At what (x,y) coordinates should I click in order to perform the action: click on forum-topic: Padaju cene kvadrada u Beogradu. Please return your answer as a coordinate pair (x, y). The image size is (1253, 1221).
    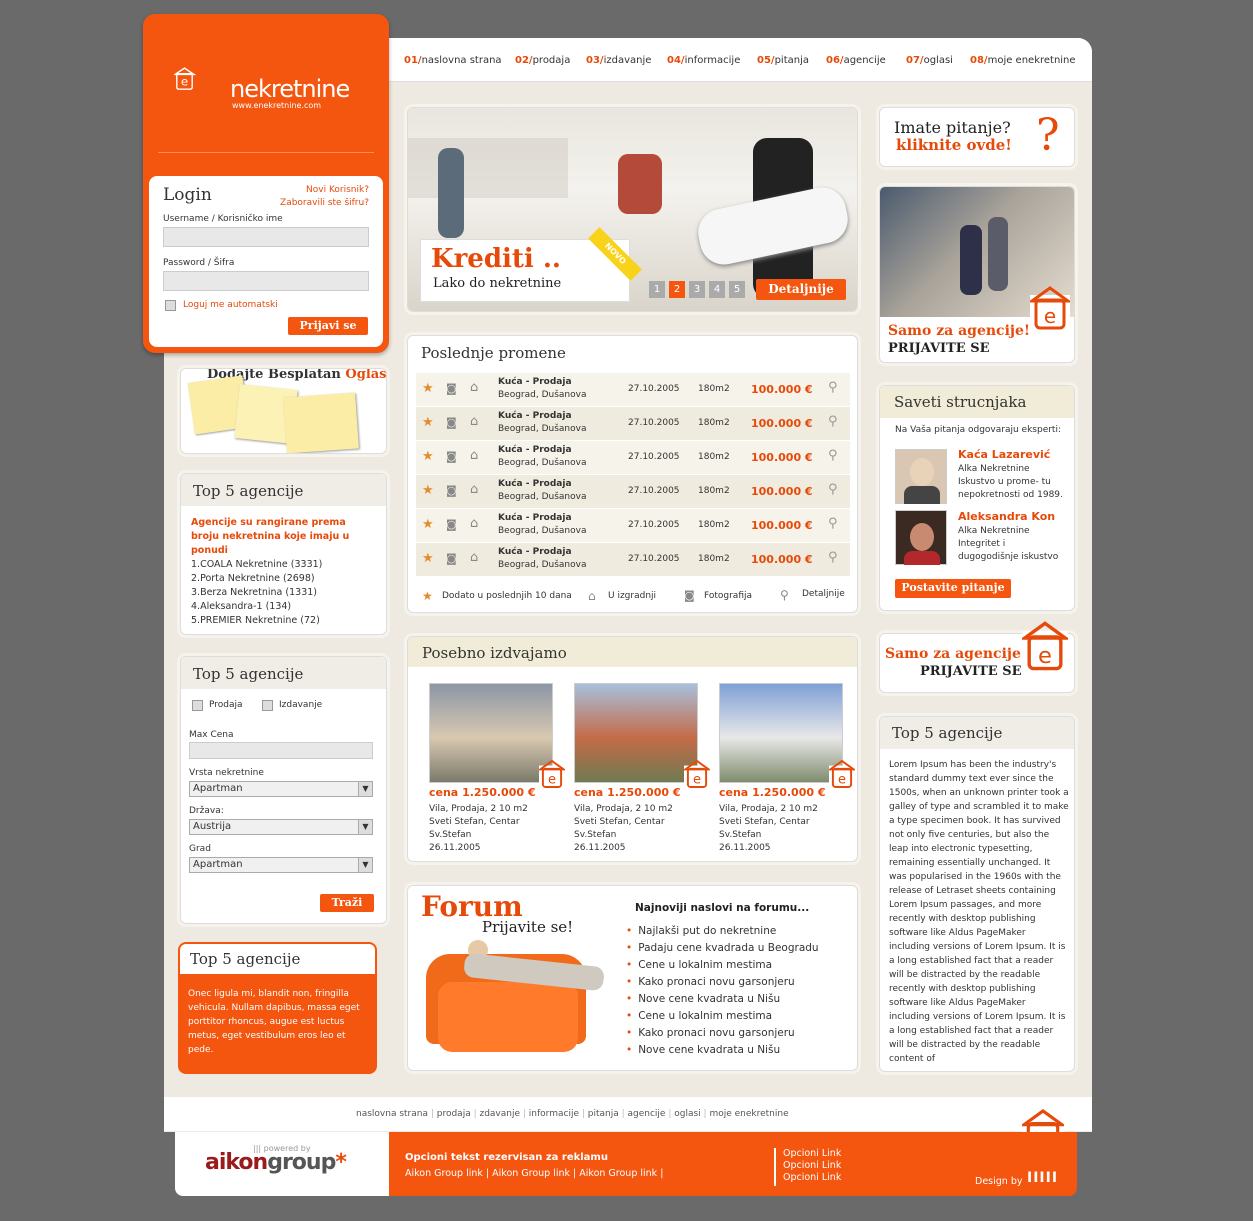
    Looking at the image, I should click on (722, 948).